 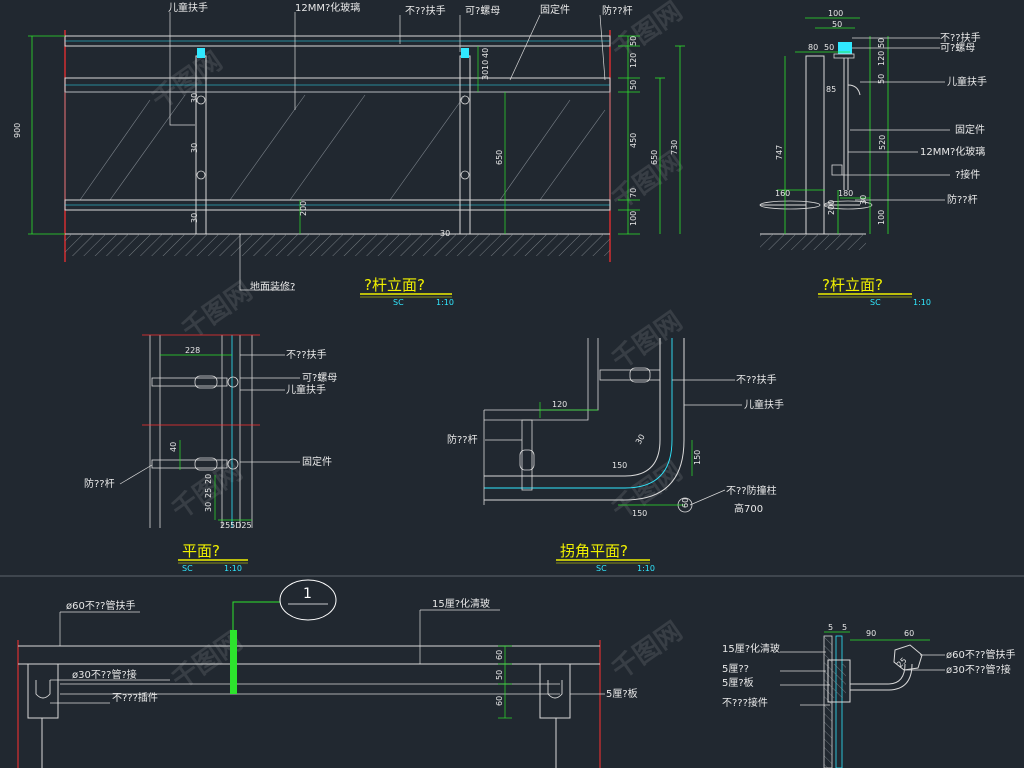 I want to click on br-label-pipe60: ø60不??管扶手, so click(x=980, y=654).